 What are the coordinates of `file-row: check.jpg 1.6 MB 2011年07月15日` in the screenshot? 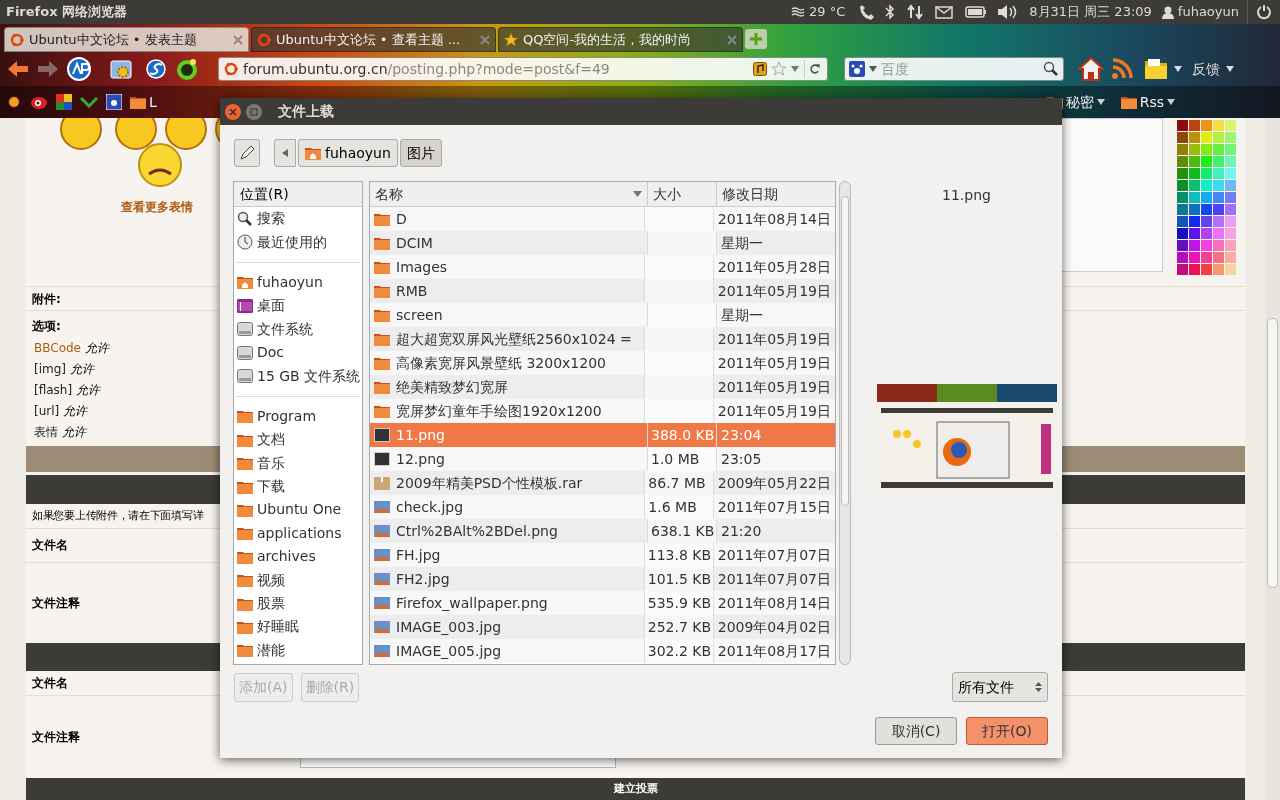 It's located at (602, 507).